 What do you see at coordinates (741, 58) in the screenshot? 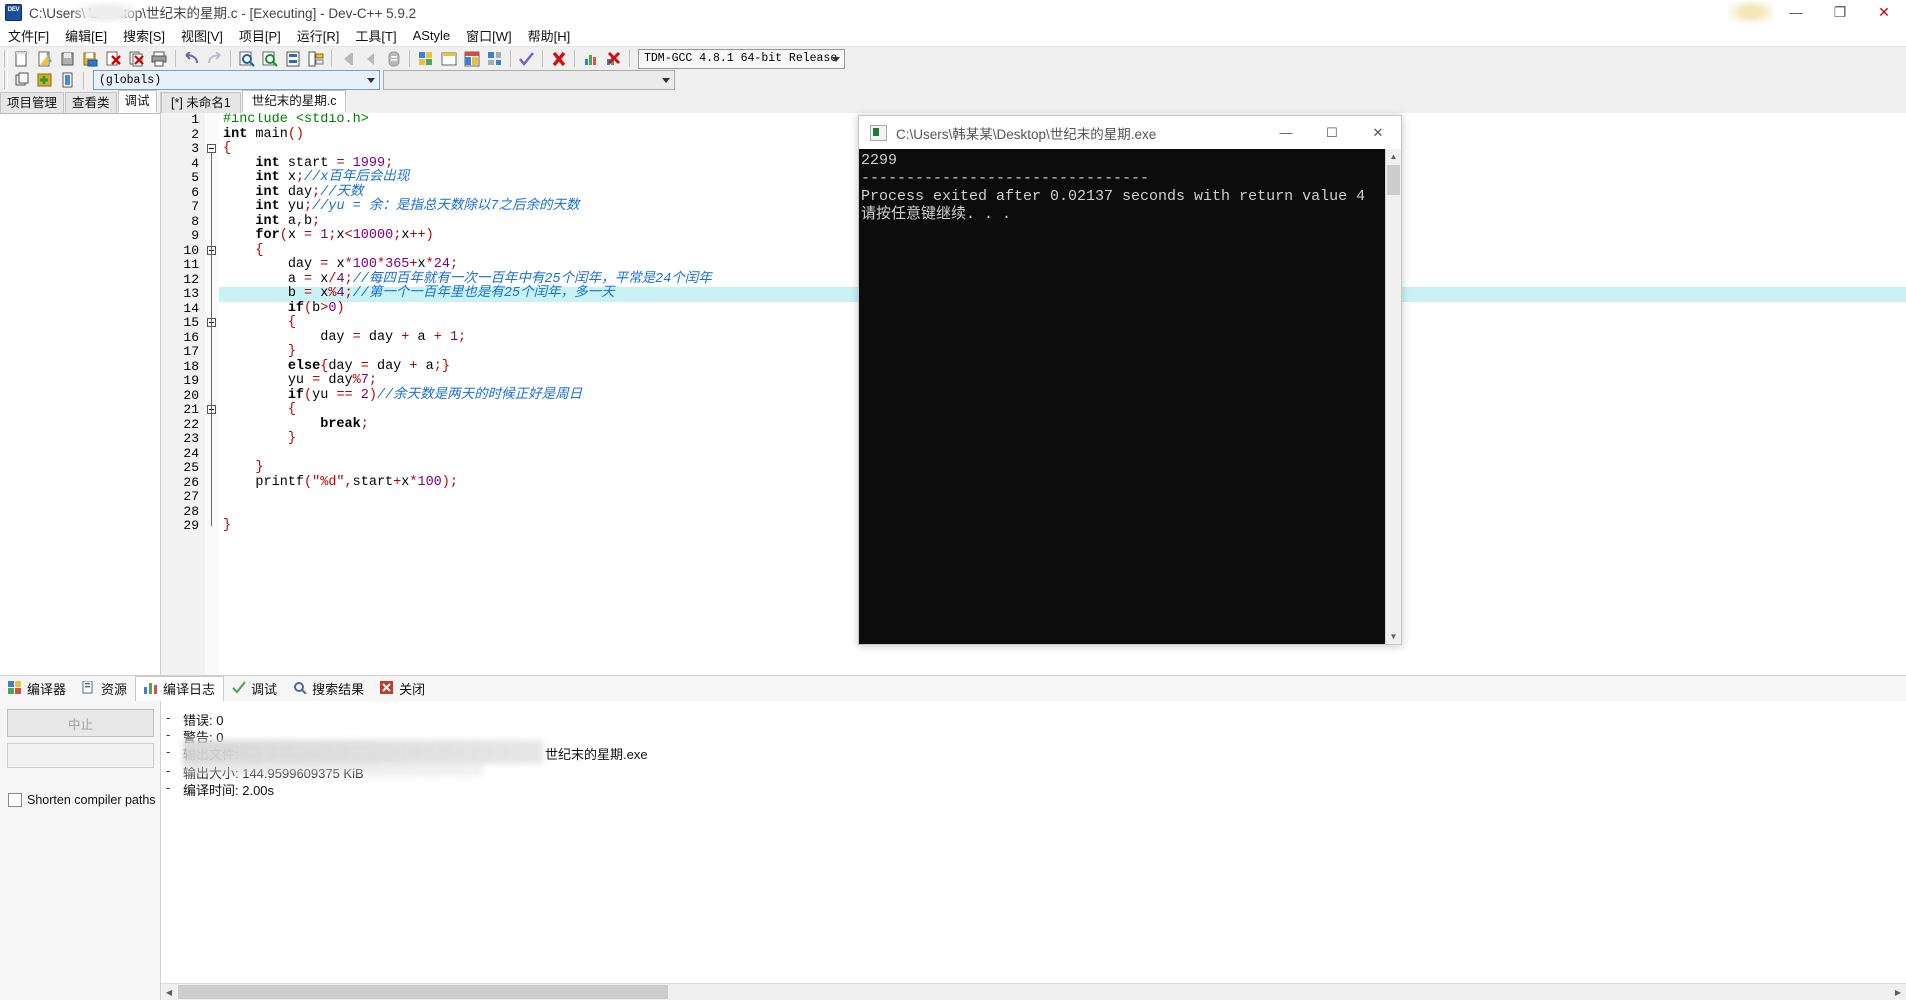
I see `compiler-set-combobox: TDM-GCC 4.8.1 64-bit Release` at bounding box center [741, 58].